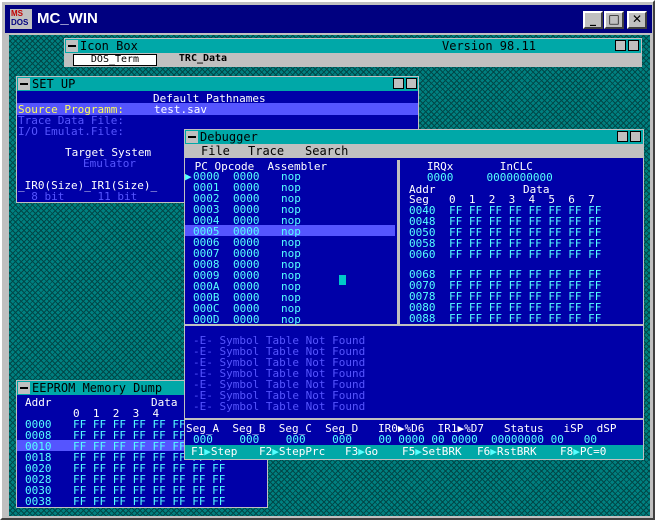 This screenshot has height=520, width=655. I want to click on irq-values: 0000 0000000000, so click(480, 177).